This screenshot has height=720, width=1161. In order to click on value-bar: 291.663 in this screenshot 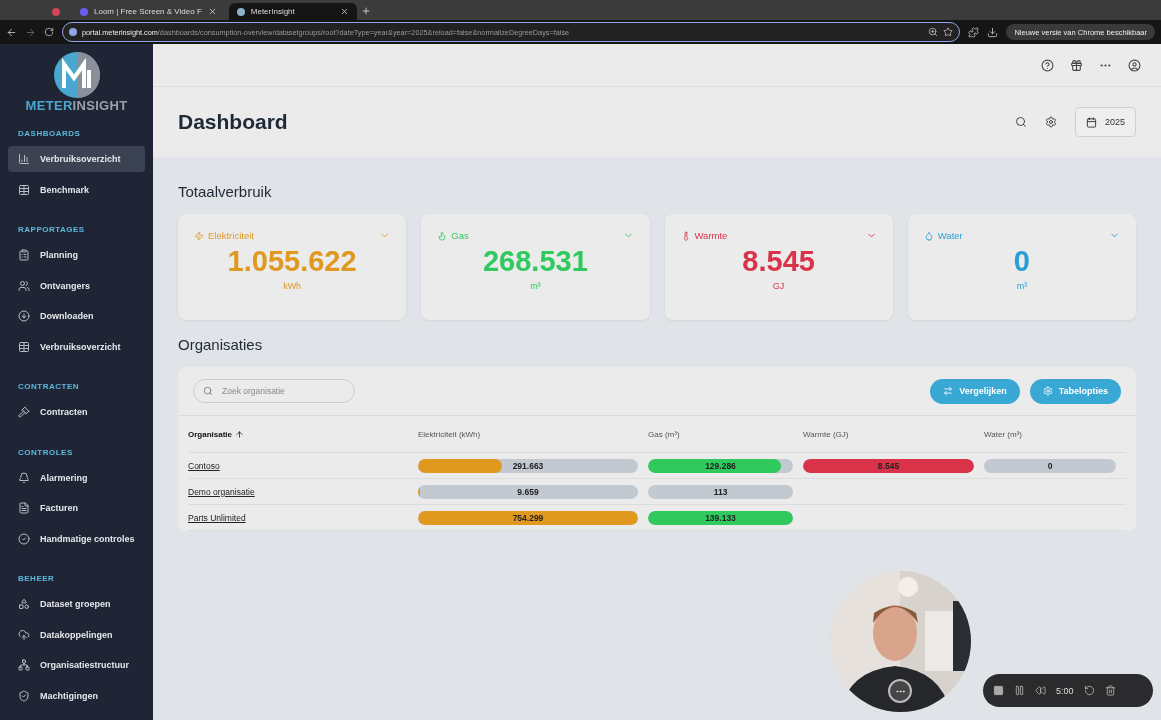, I will do `click(528, 465)`.